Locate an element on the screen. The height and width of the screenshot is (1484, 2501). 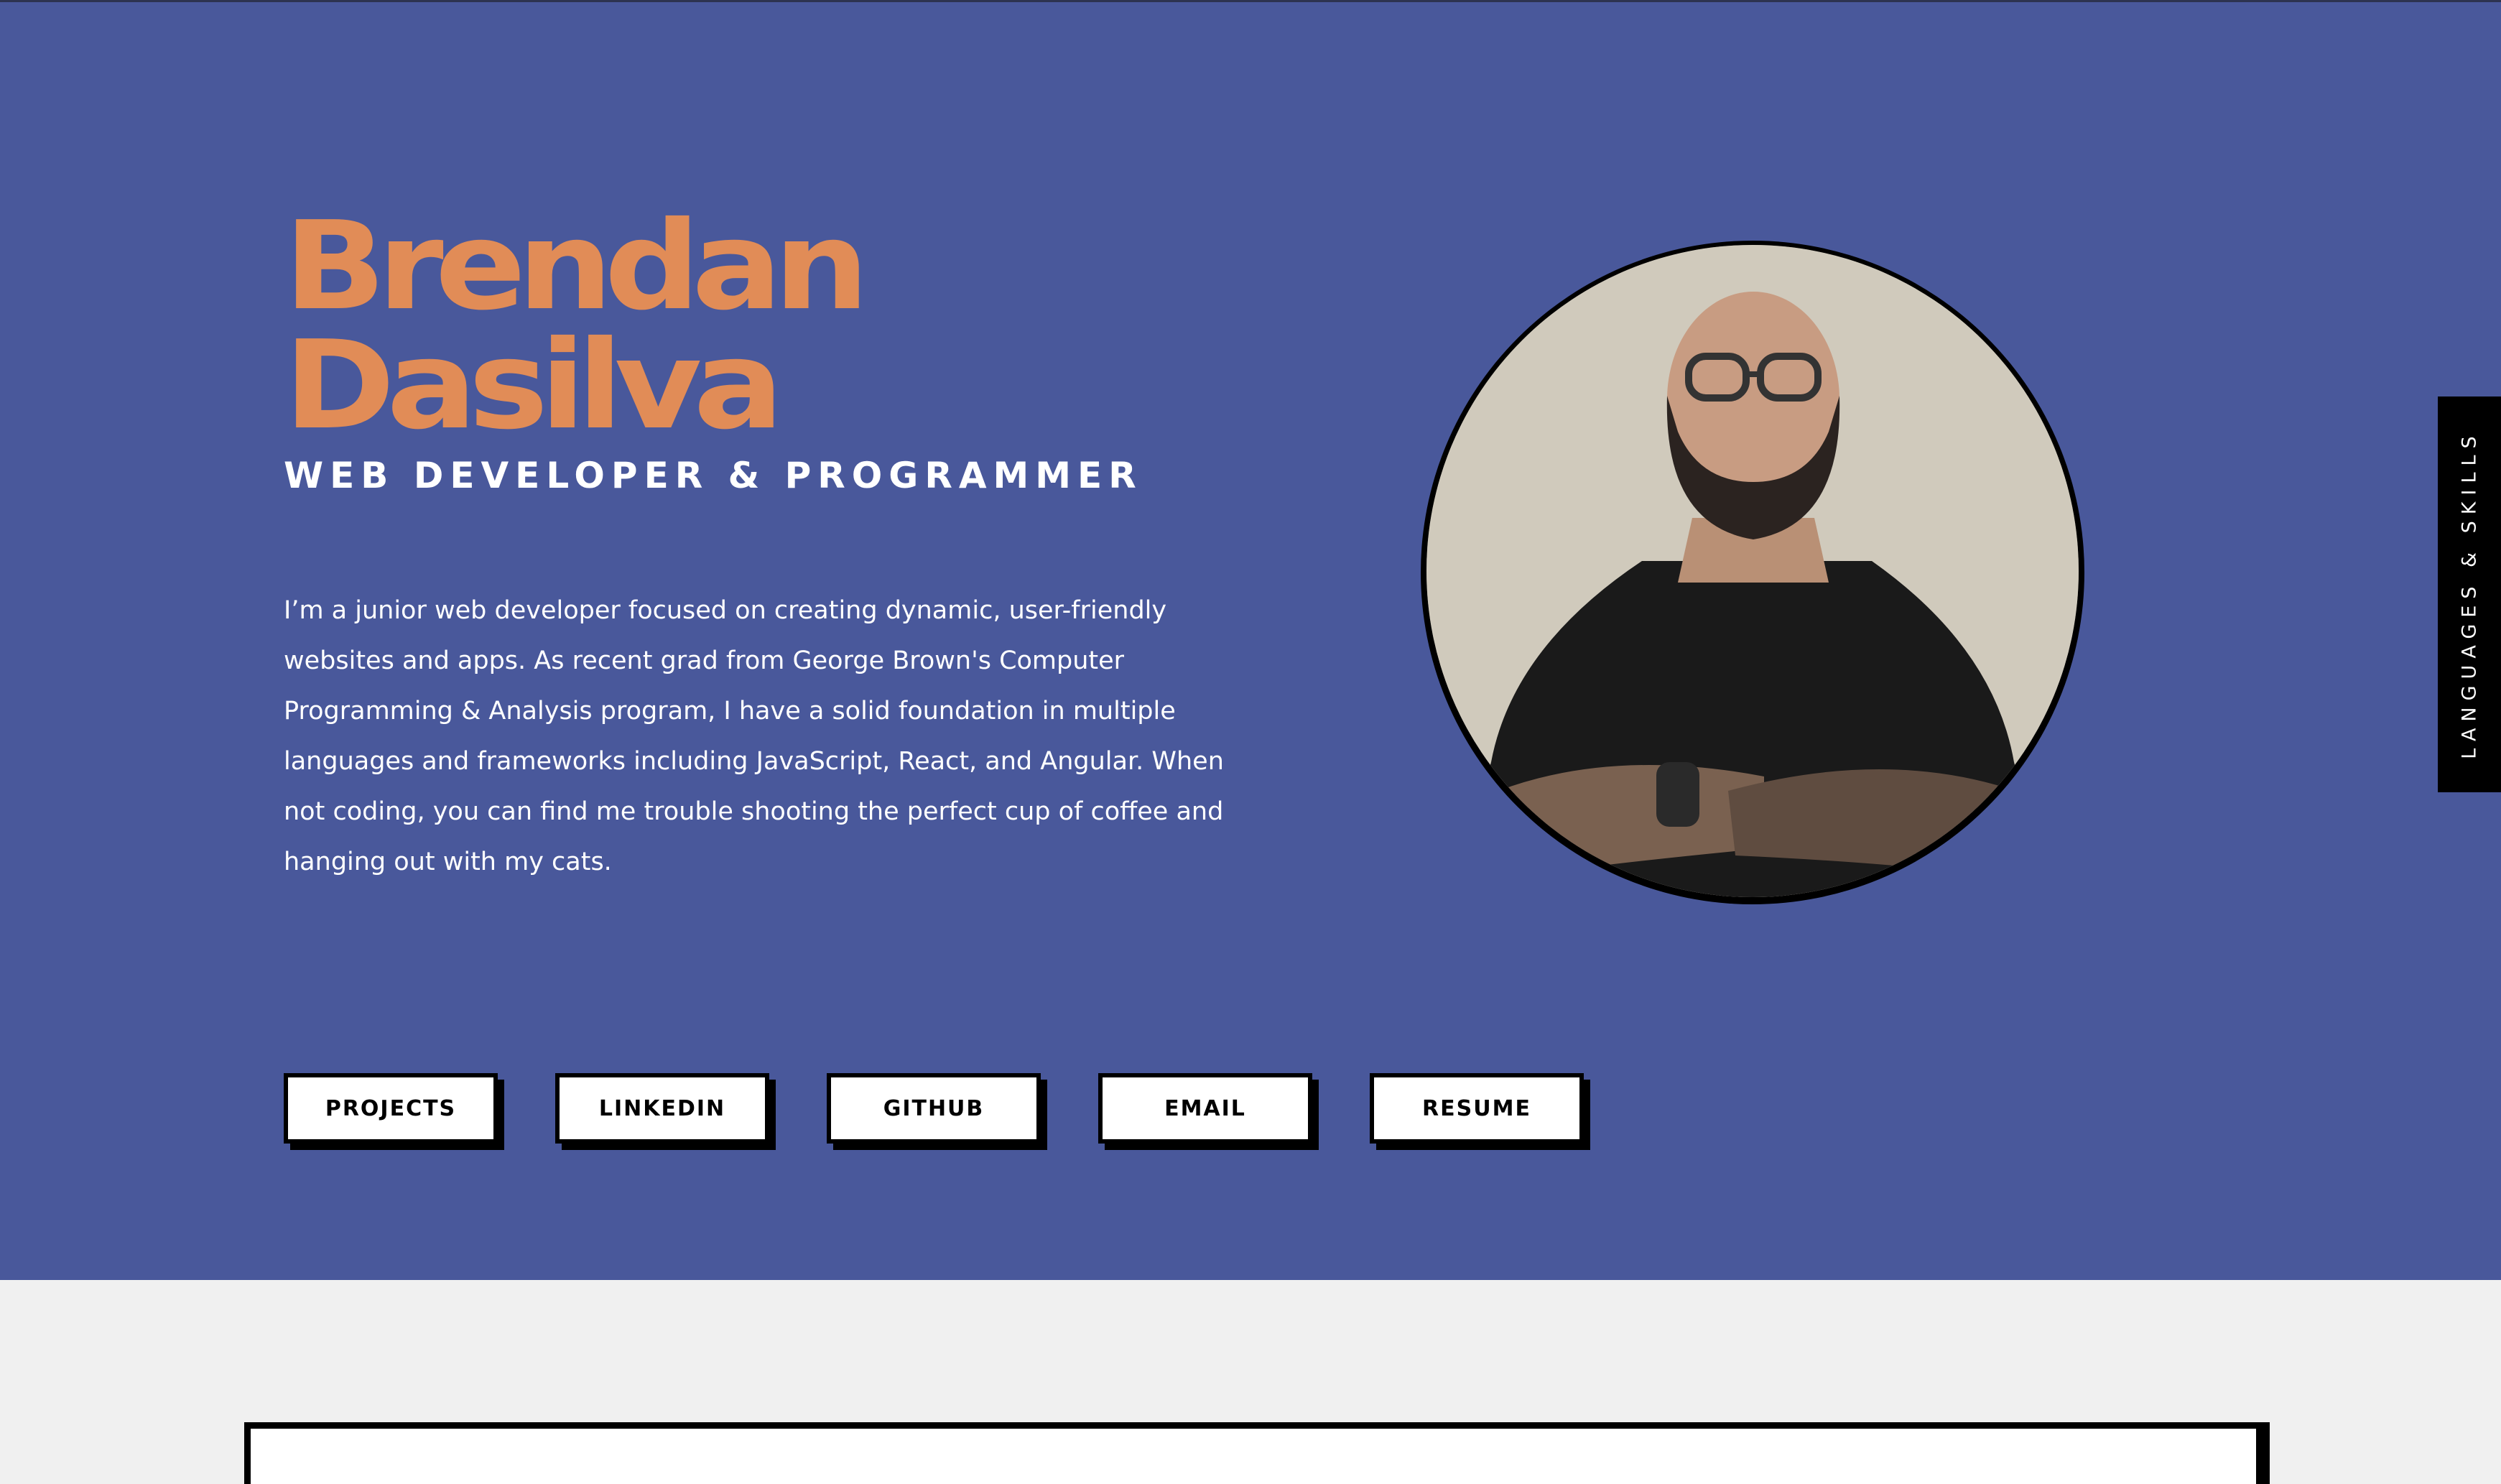
content-card is located at coordinates (1253, 1453).